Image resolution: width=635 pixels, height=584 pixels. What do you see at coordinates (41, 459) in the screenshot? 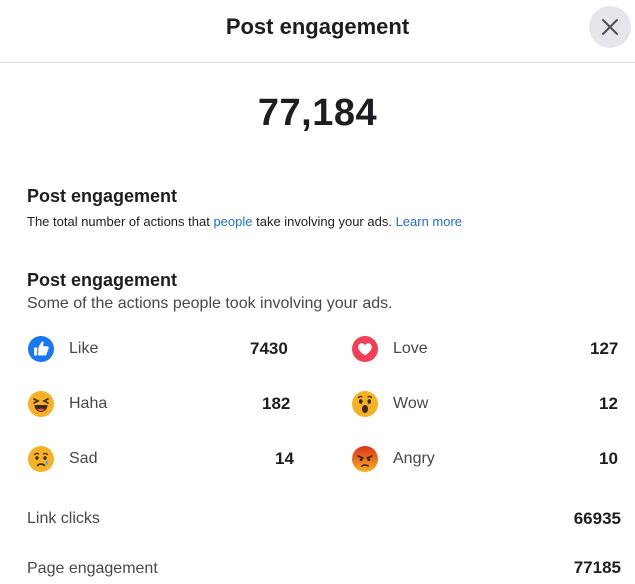
I see `sad-icon` at bounding box center [41, 459].